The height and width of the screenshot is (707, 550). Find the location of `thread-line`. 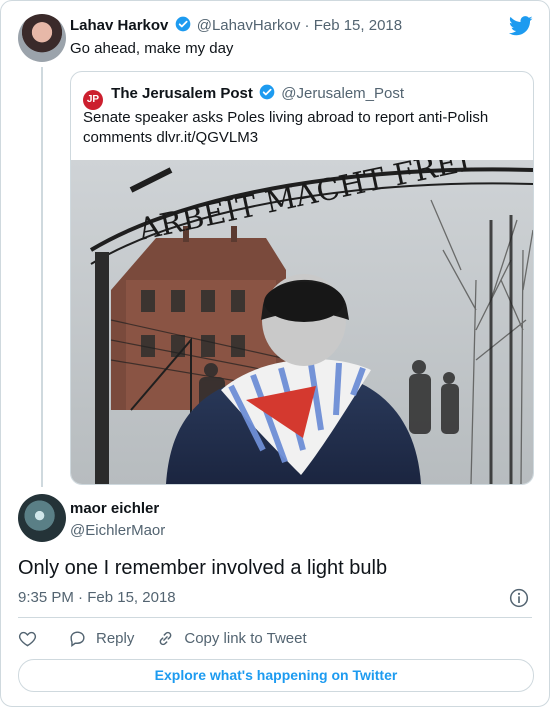

thread-line is located at coordinates (42, 277).